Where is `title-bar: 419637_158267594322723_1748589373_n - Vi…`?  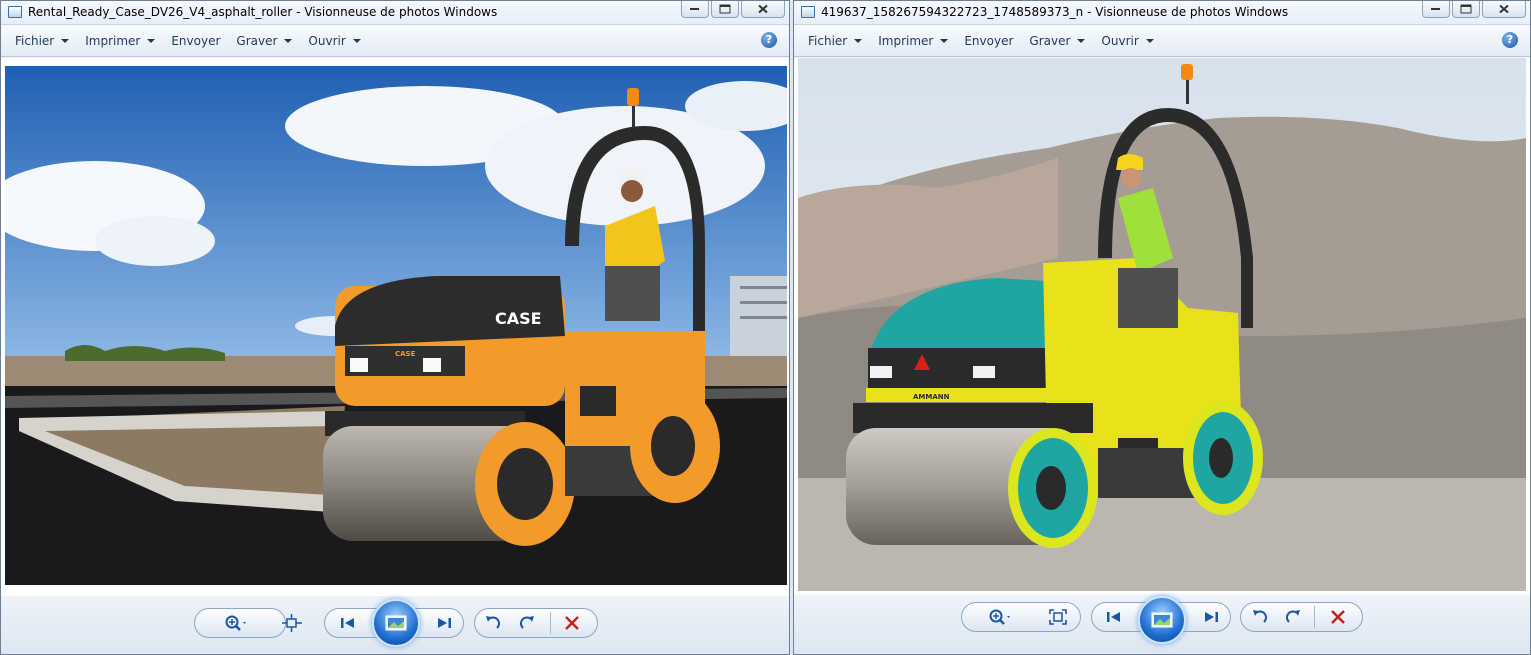 title-bar: 419637_158267594322723_1748589373_n - Vi… is located at coordinates (1162, 13).